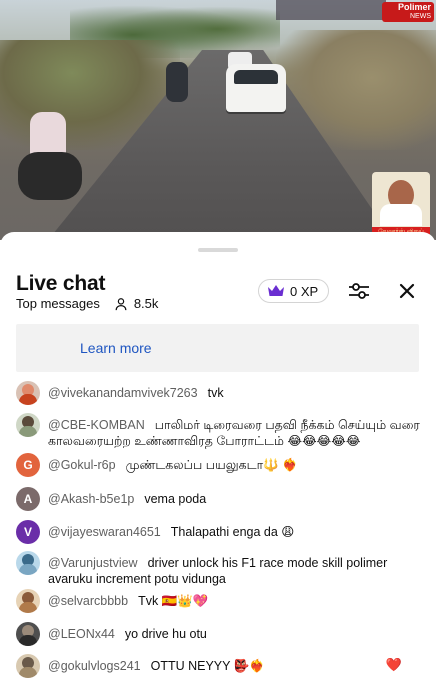 Image resolution: width=436 pixels, height=680 pixels. I want to click on close-chat-button, so click(407, 291).